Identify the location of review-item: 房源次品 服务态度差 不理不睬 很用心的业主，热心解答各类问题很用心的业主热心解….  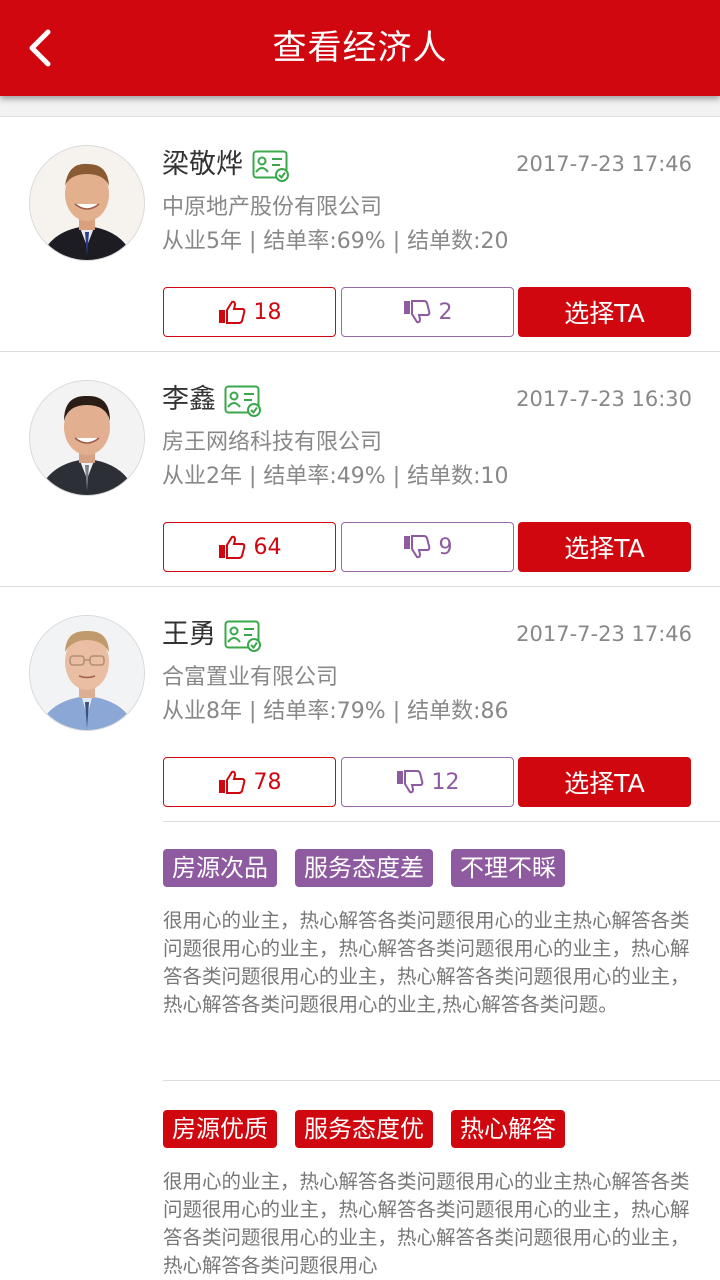
(441, 934).